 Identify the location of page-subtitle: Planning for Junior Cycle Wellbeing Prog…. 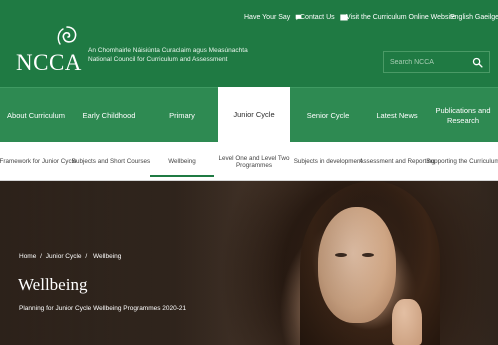
(103, 308).